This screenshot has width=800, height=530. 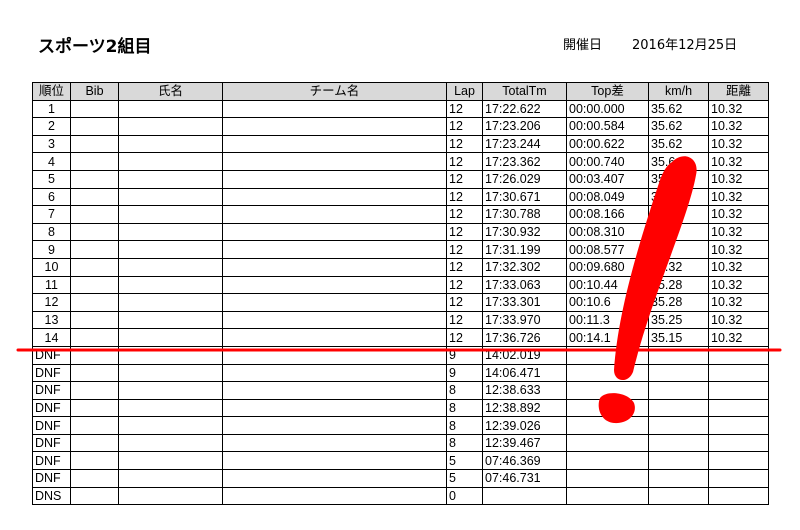 What do you see at coordinates (400, 337) in the screenshot?
I see `table-row: 14 12 17:36.726 00:14.1 35.15 10.32` at bounding box center [400, 337].